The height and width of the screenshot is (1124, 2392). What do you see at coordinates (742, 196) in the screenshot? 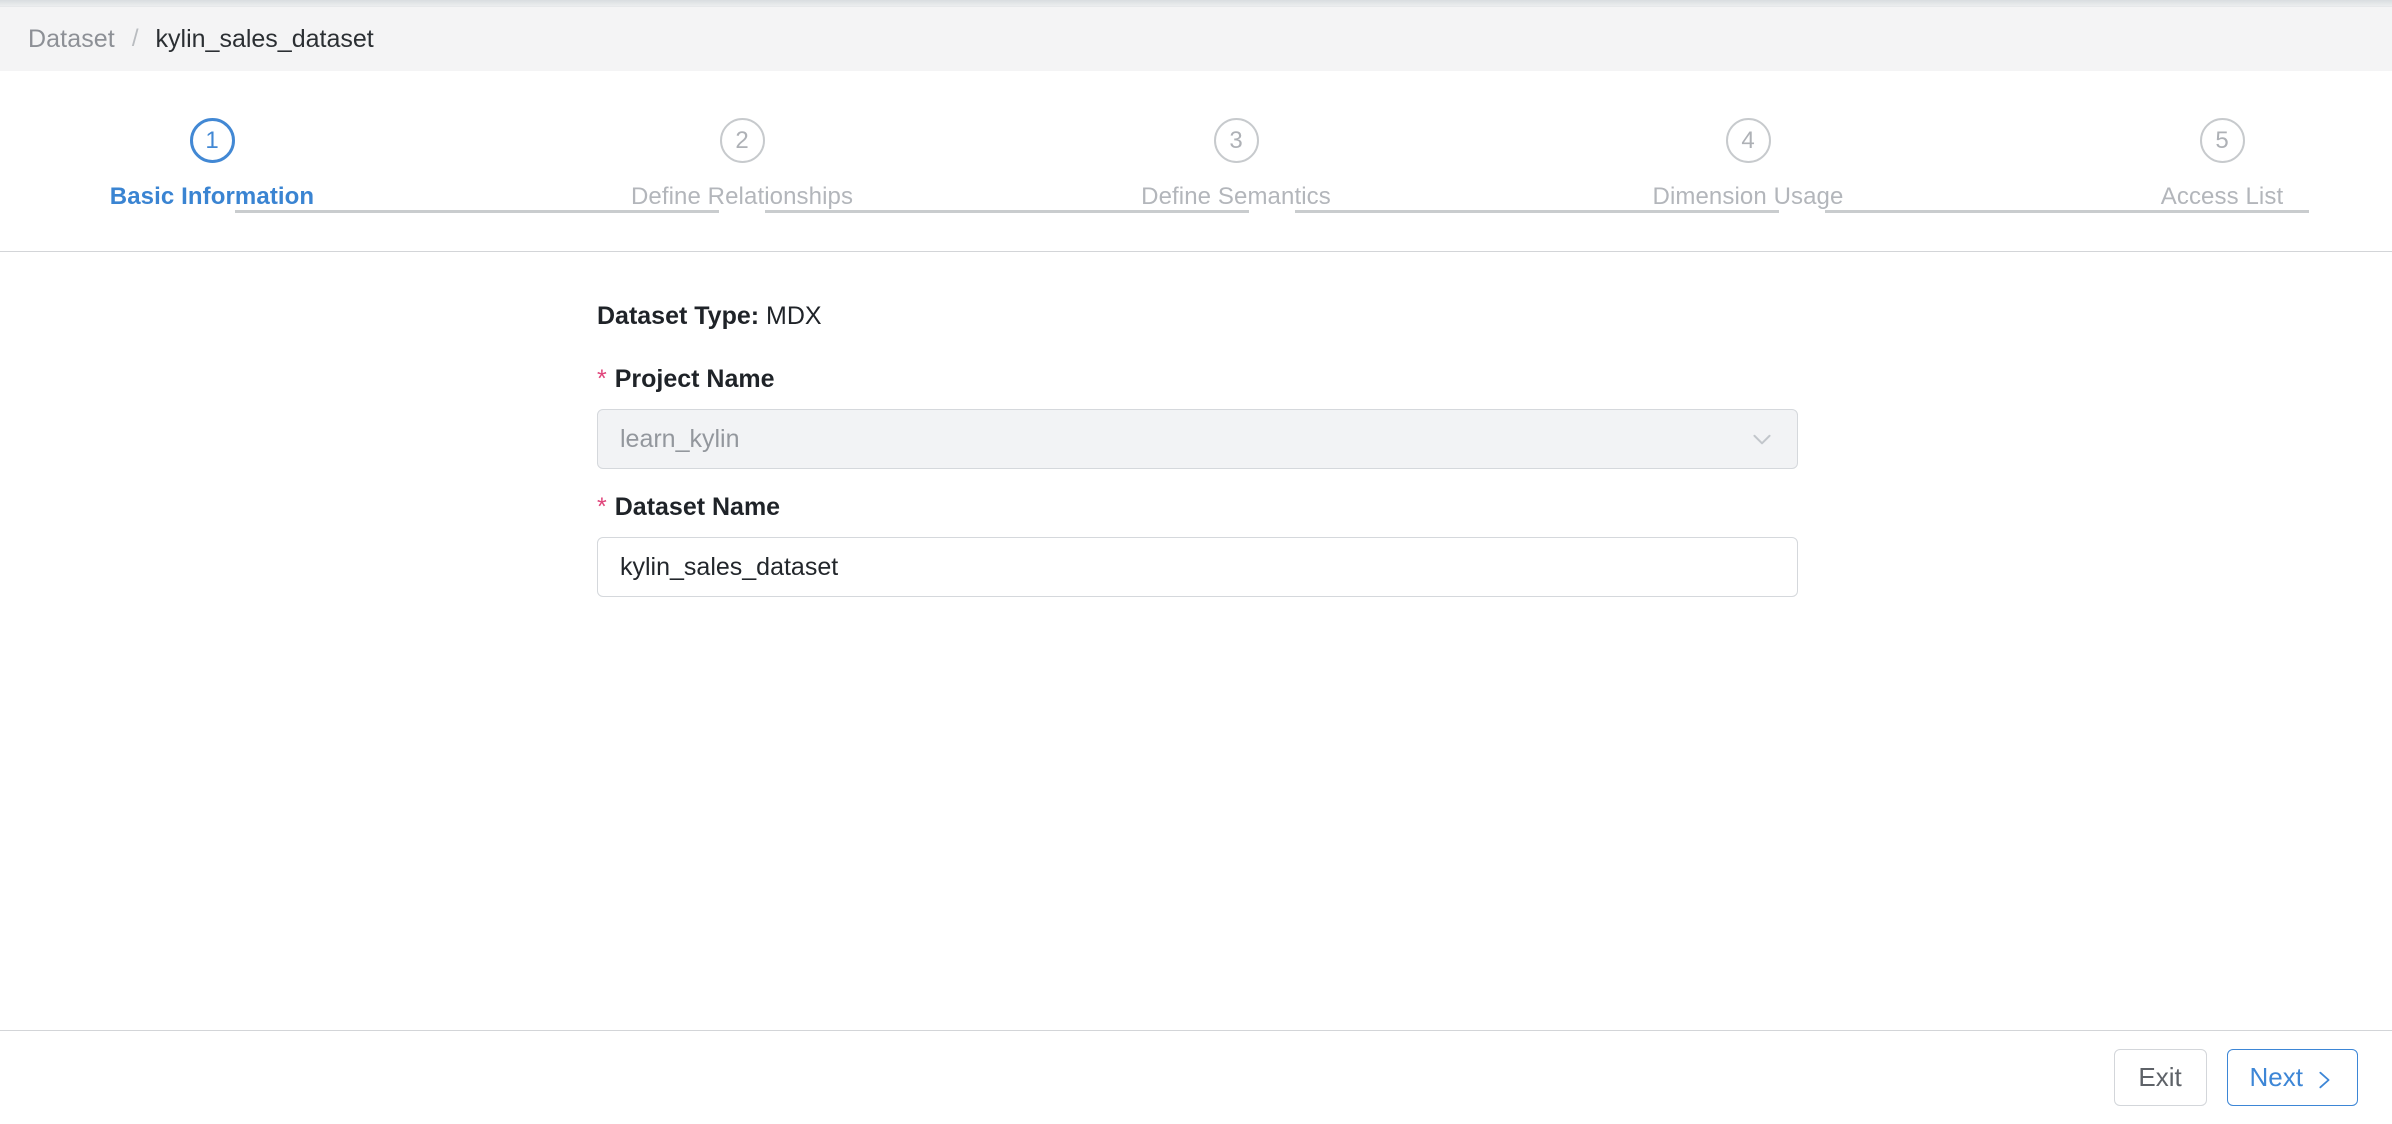
I see `step-label-2: Define Relationships` at bounding box center [742, 196].